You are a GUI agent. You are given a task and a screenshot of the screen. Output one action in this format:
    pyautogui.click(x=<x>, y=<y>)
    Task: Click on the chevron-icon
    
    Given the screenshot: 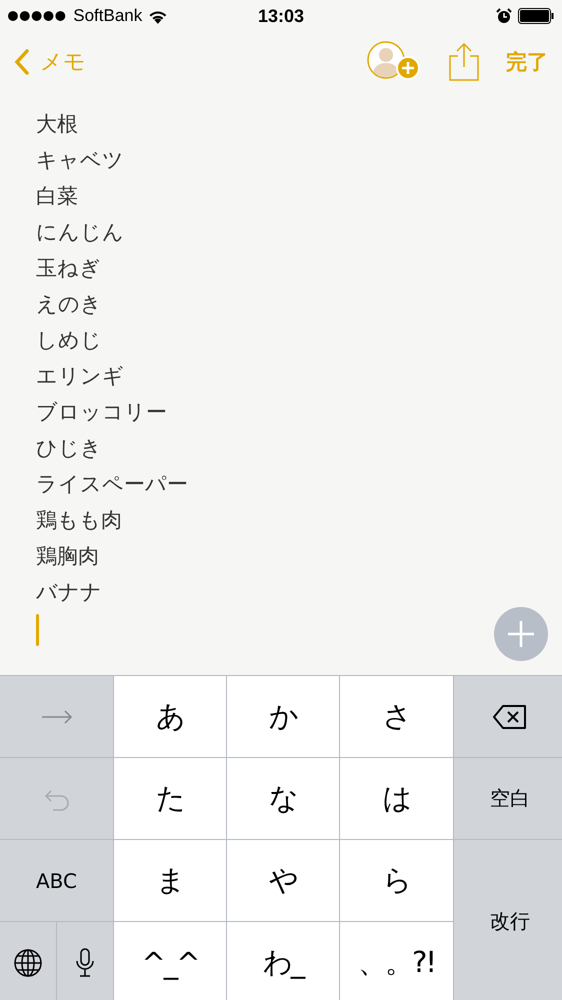 What is the action you would take?
    pyautogui.click(x=22, y=62)
    